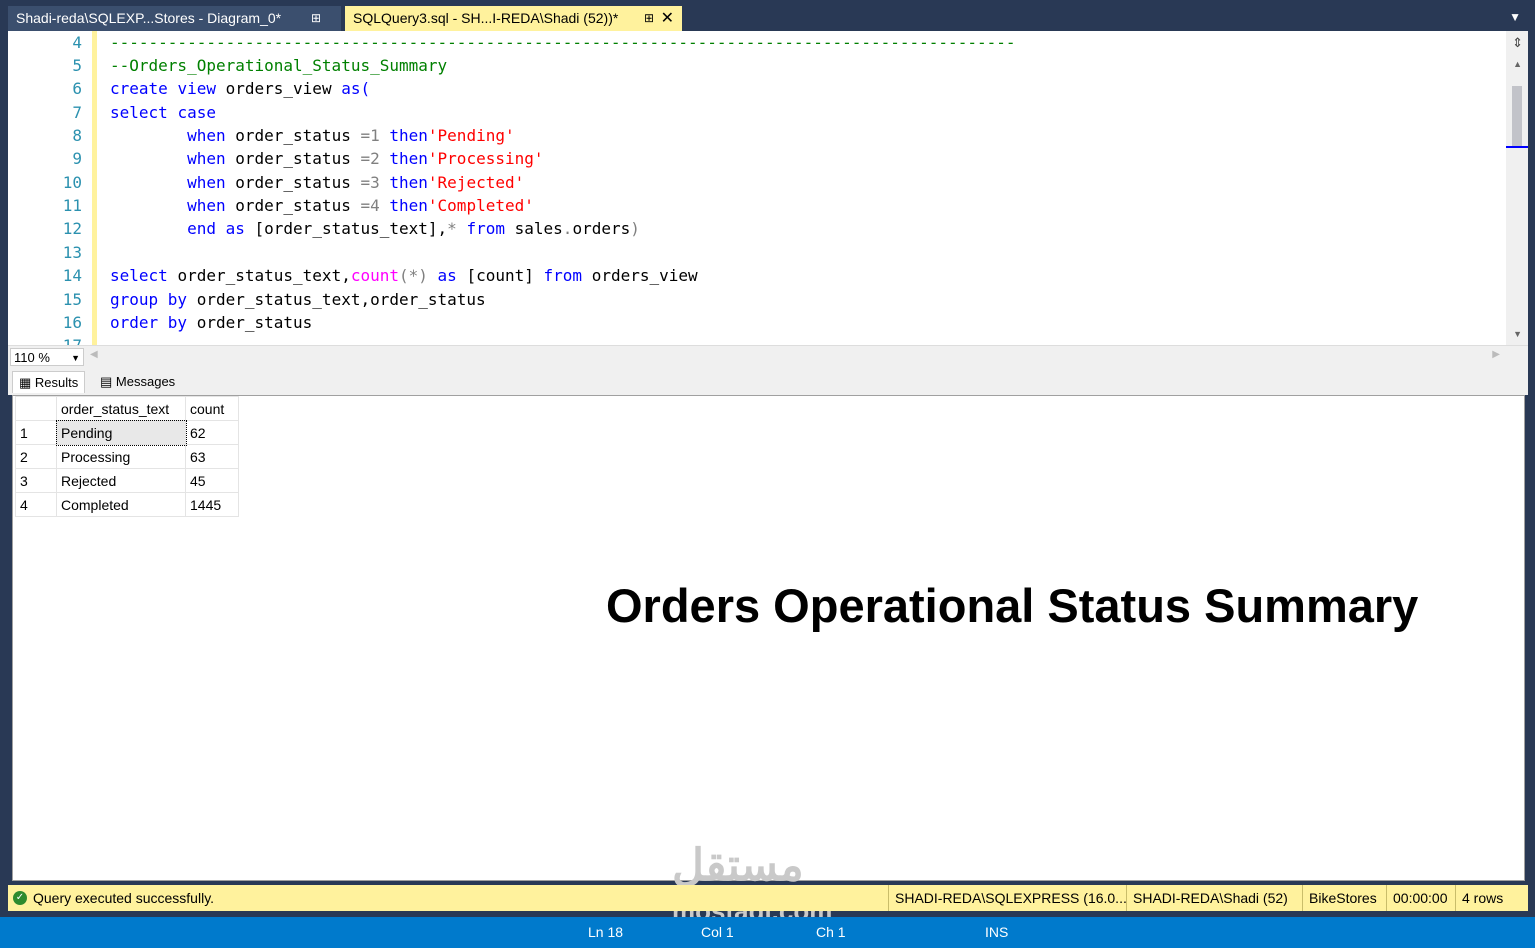  I want to click on grid-header-row: order_status_text count, so click(127, 408).